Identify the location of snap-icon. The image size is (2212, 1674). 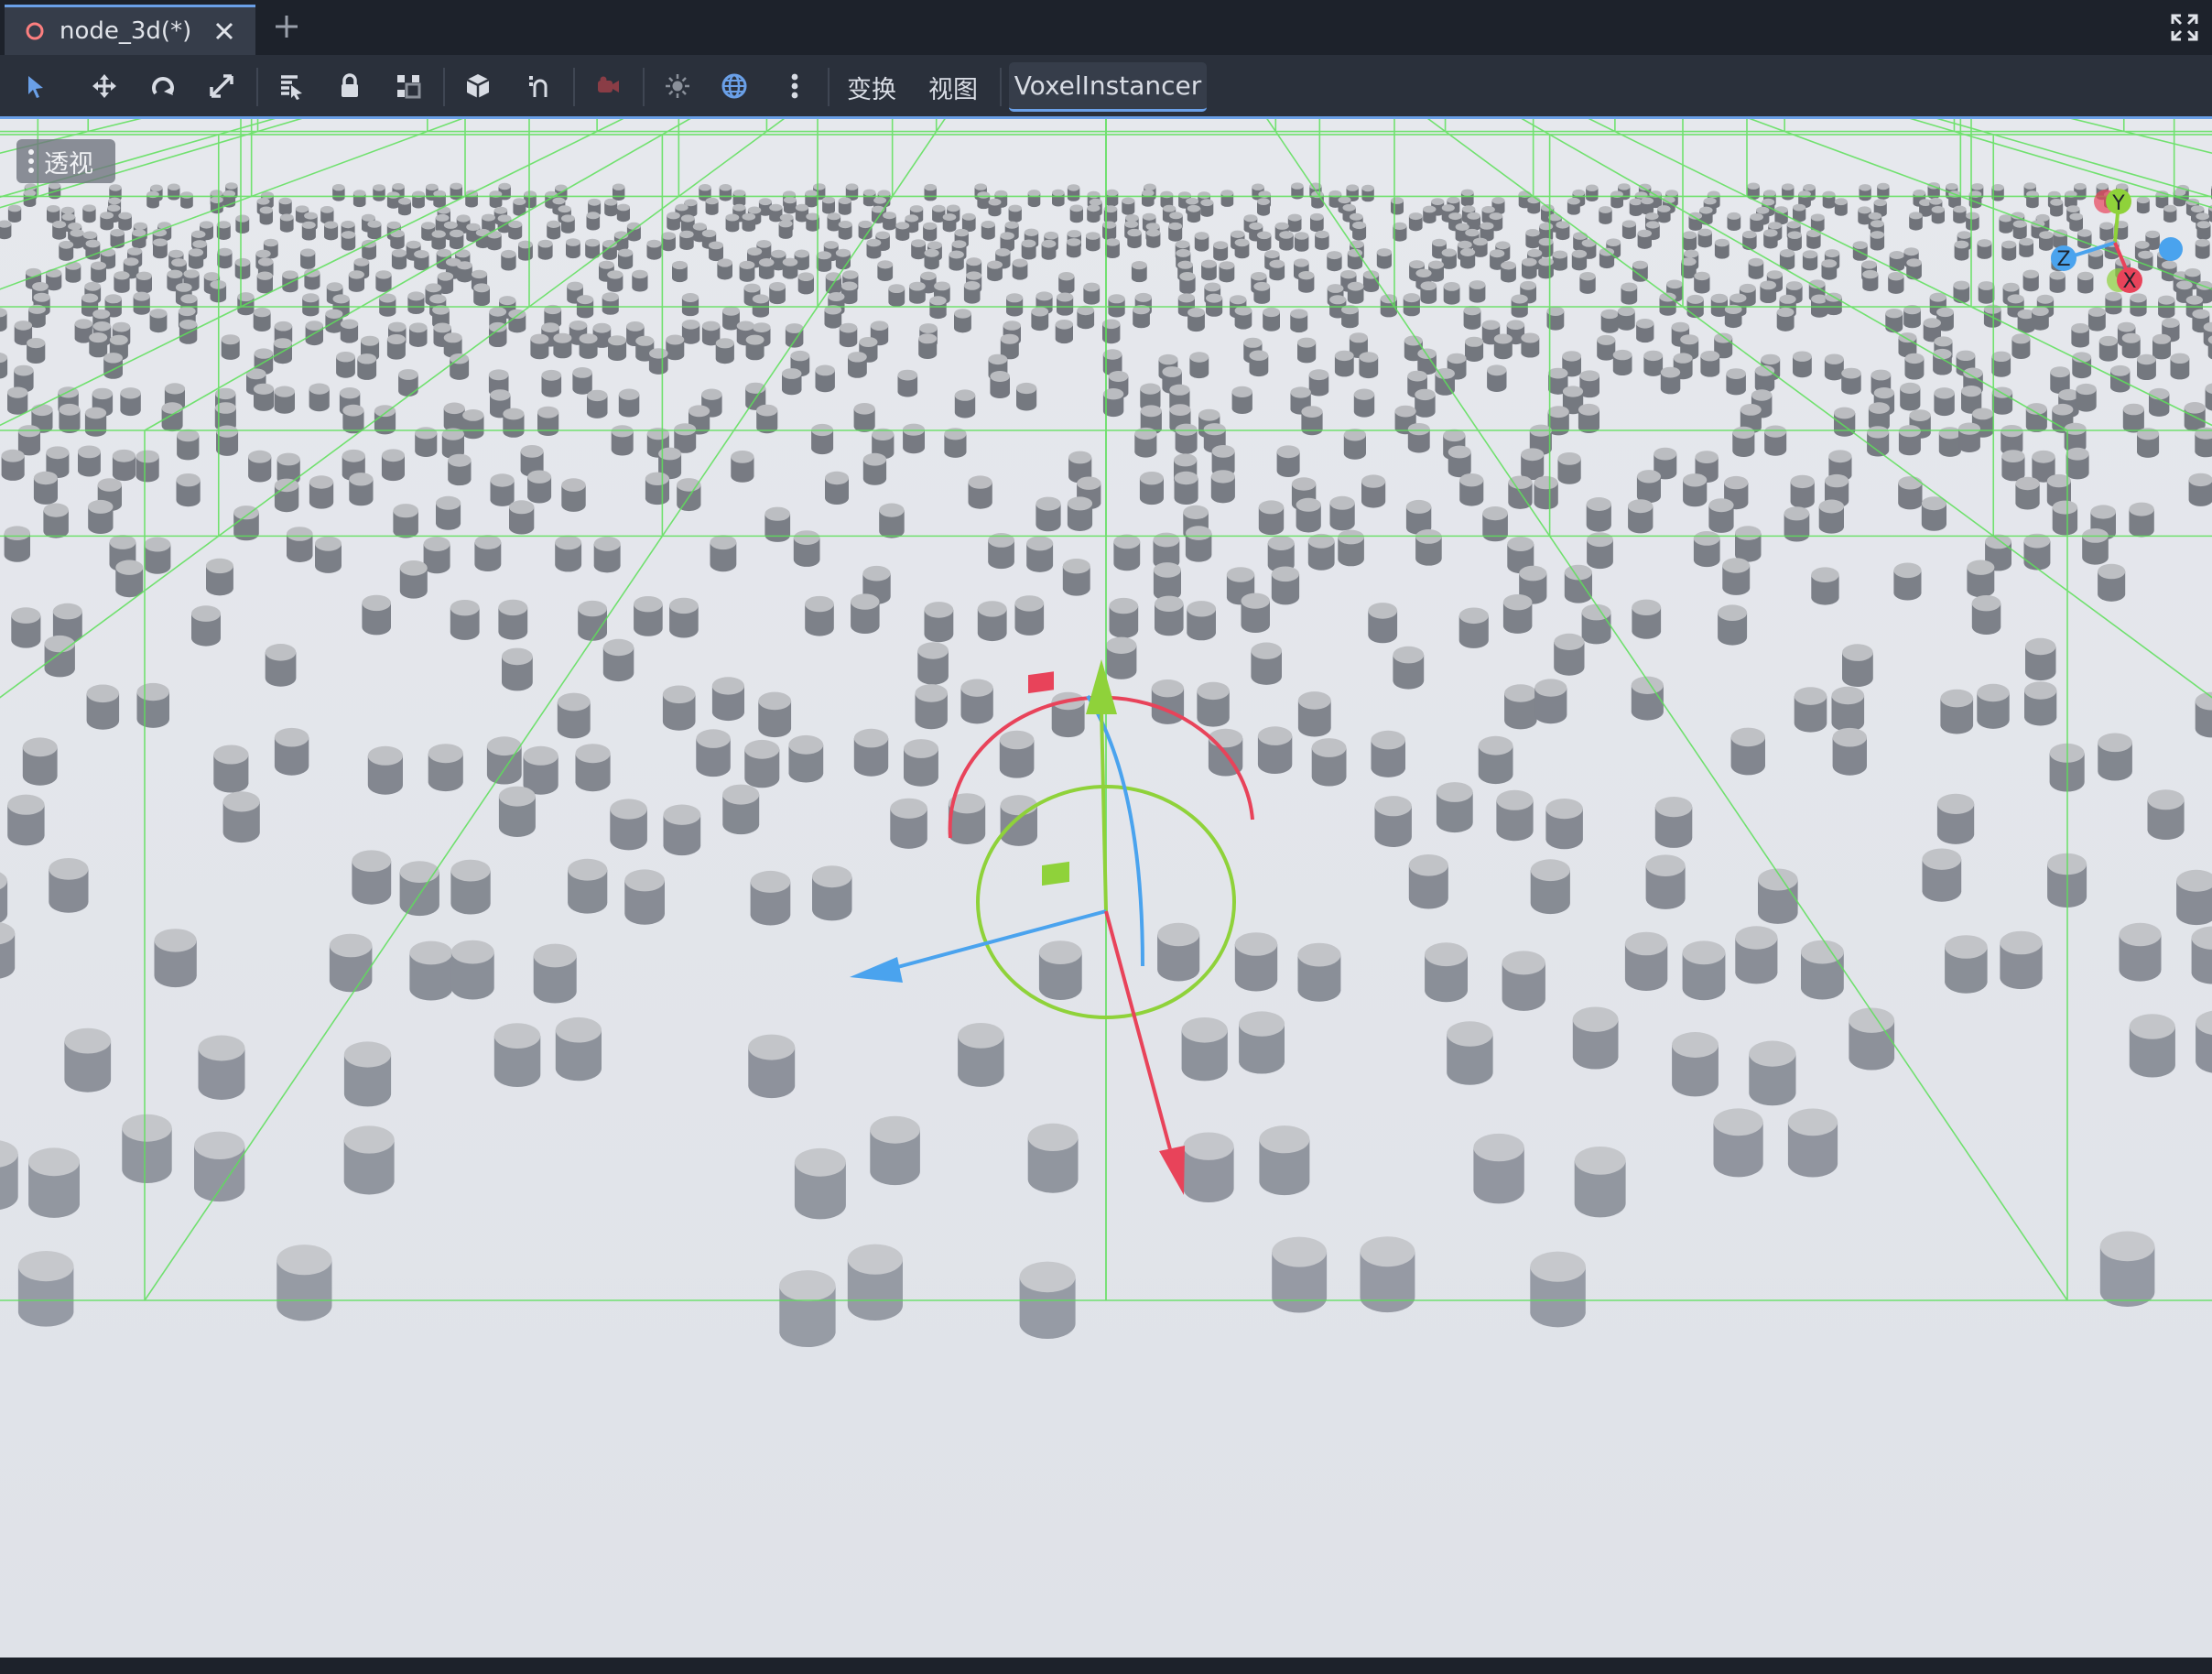
(538, 86).